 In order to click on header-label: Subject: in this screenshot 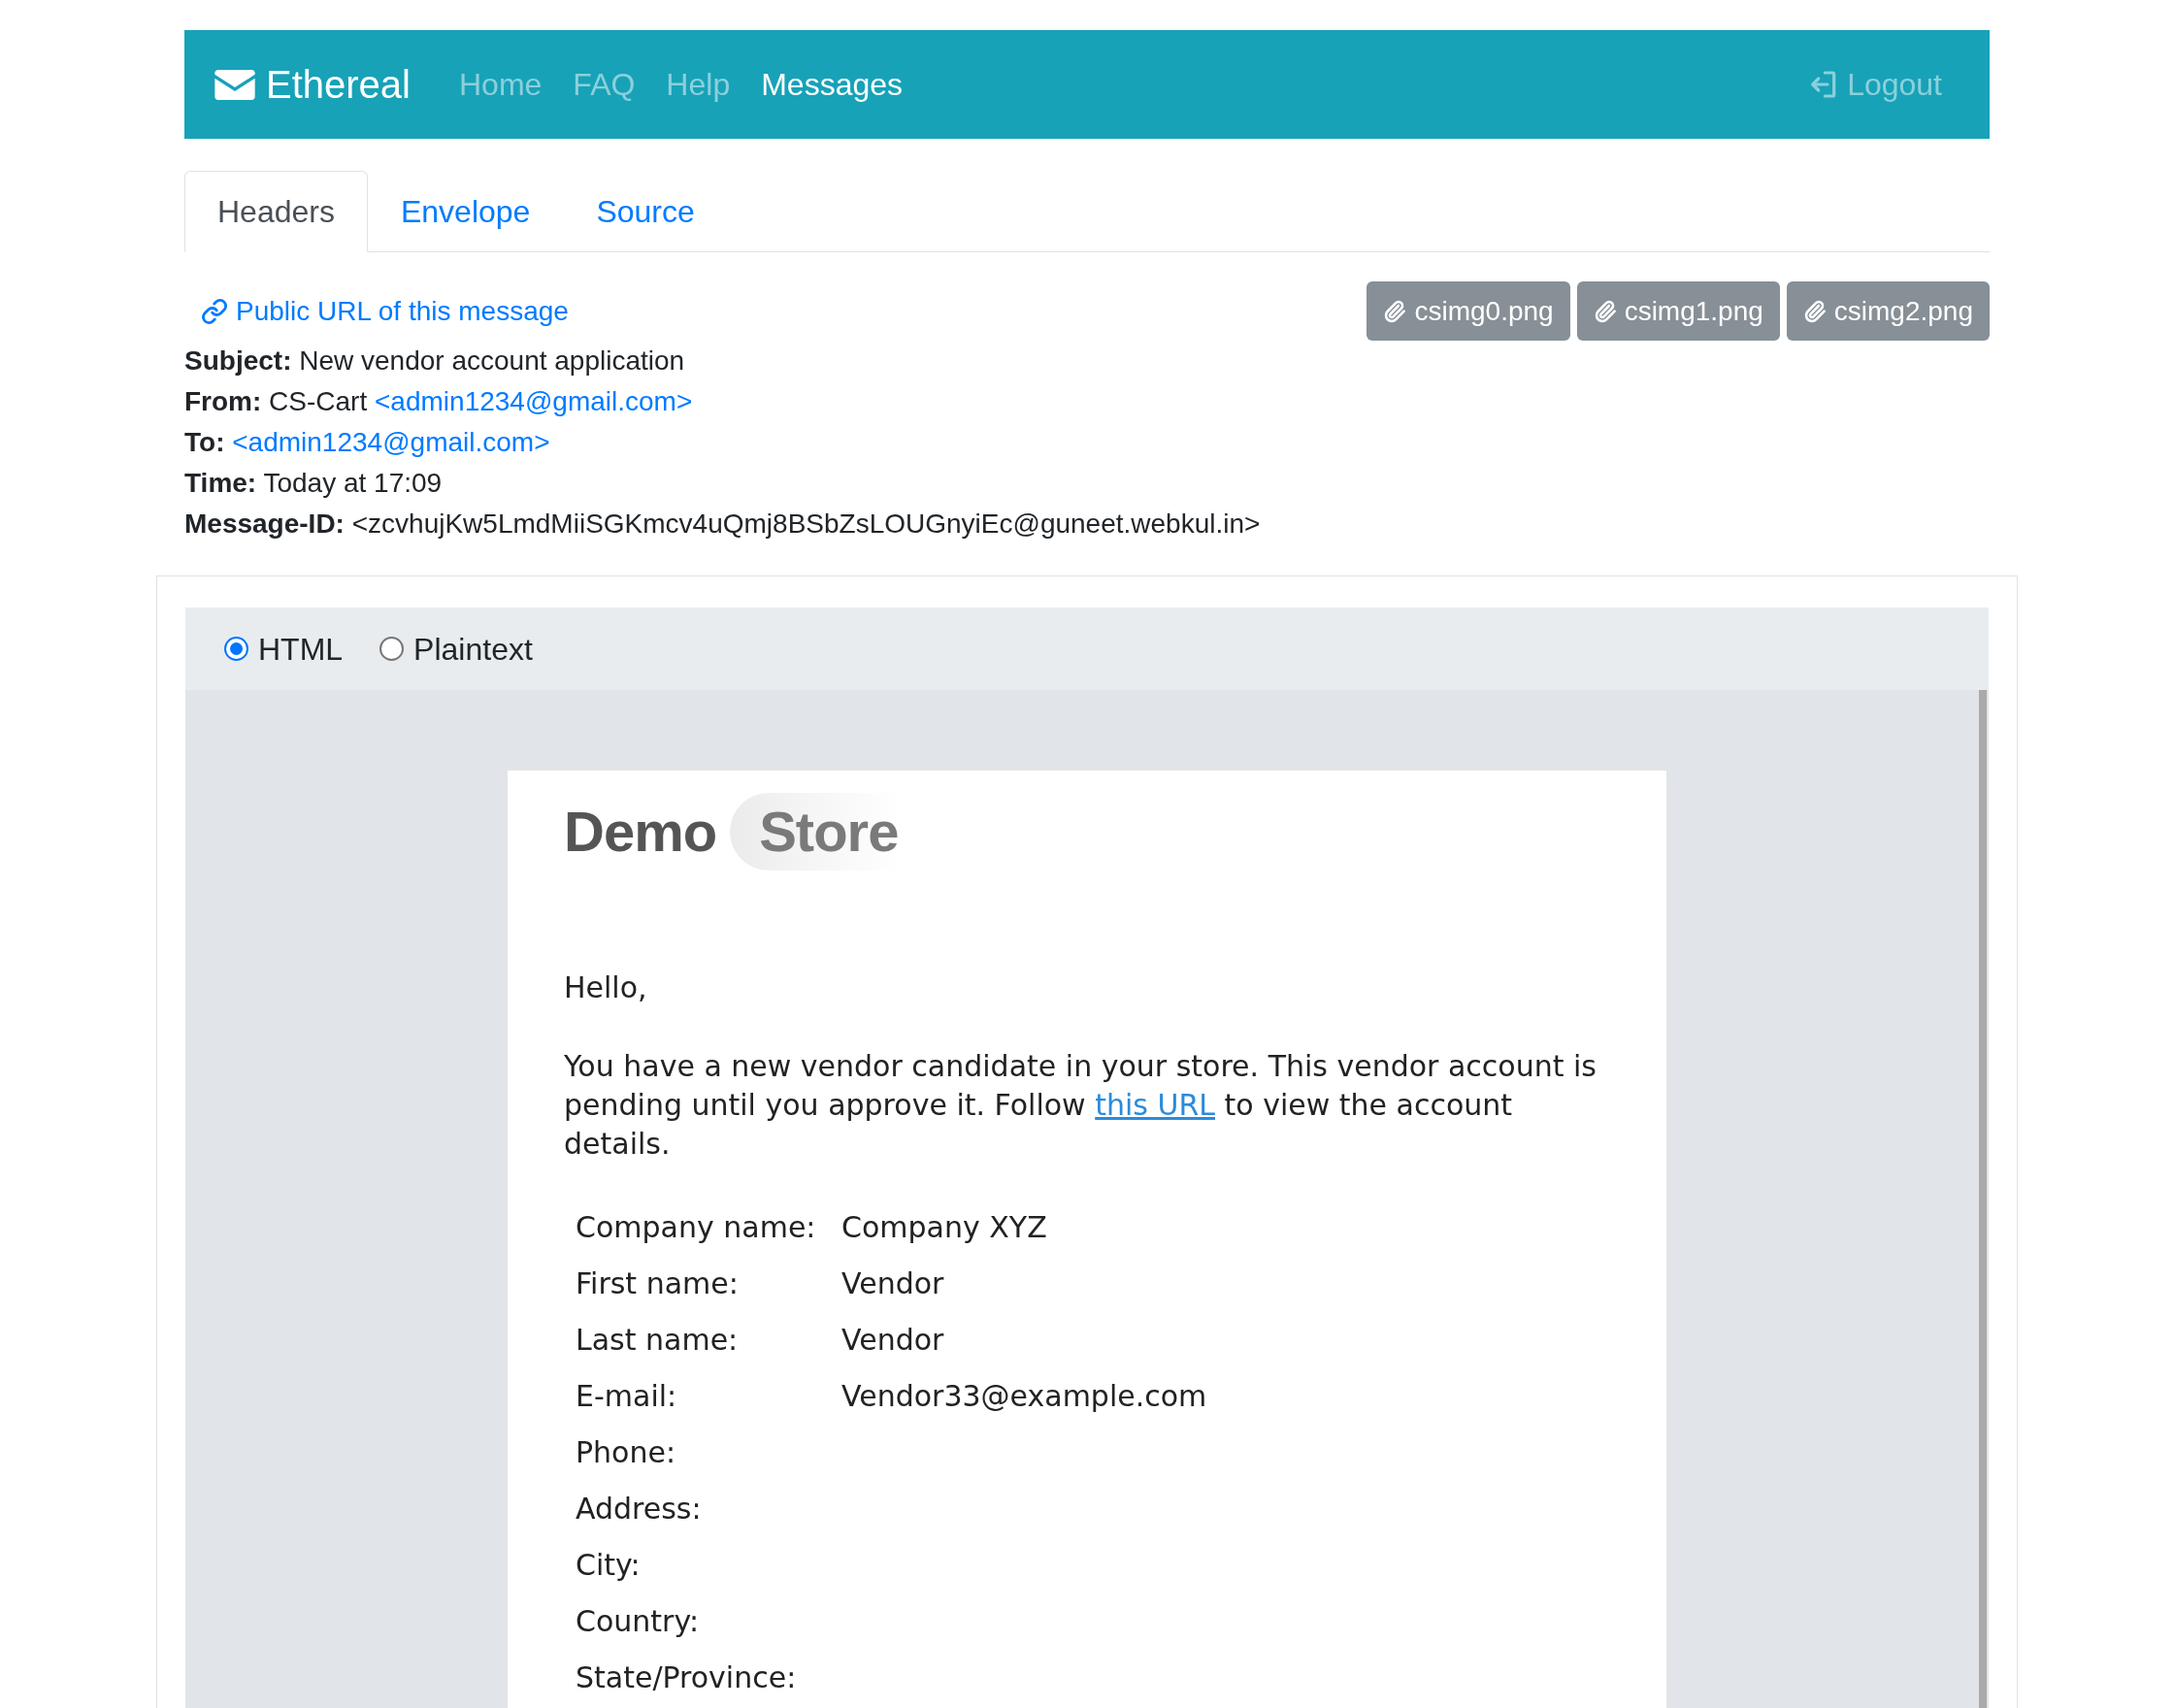, I will do `click(238, 360)`.